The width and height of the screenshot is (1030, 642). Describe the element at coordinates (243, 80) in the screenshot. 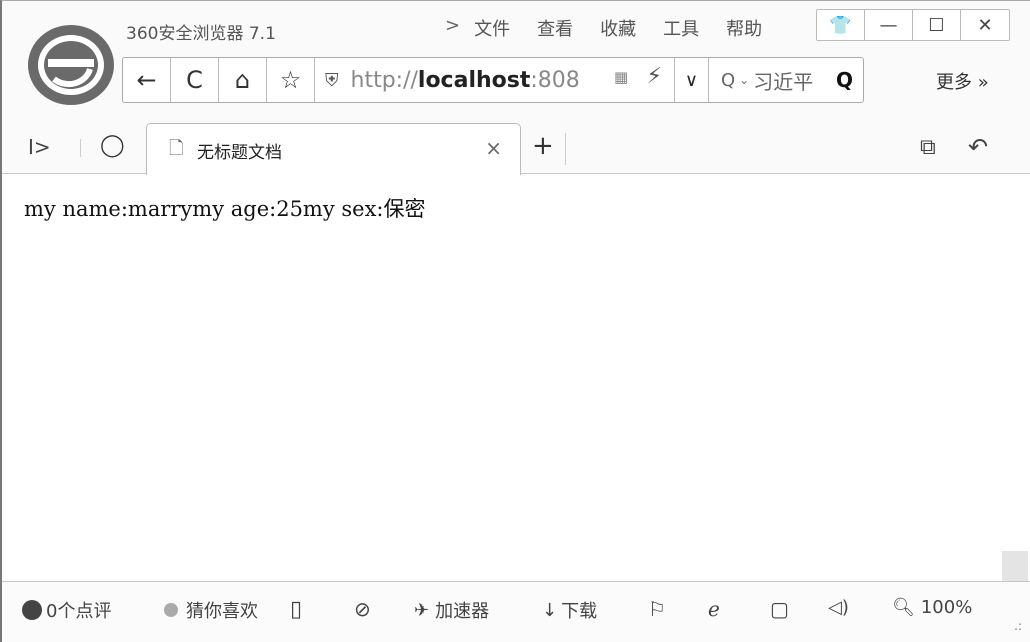

I see `home-button: ⌂` at that location.